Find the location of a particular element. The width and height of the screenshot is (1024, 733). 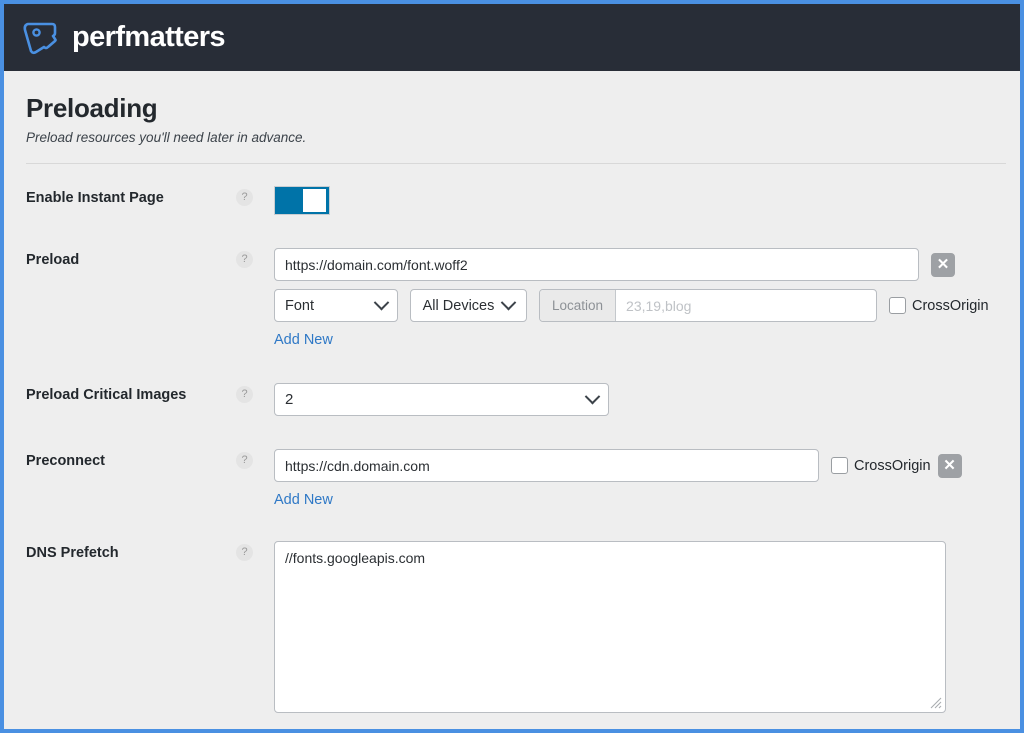

toggle-knob is located at coordinates (314, 200).